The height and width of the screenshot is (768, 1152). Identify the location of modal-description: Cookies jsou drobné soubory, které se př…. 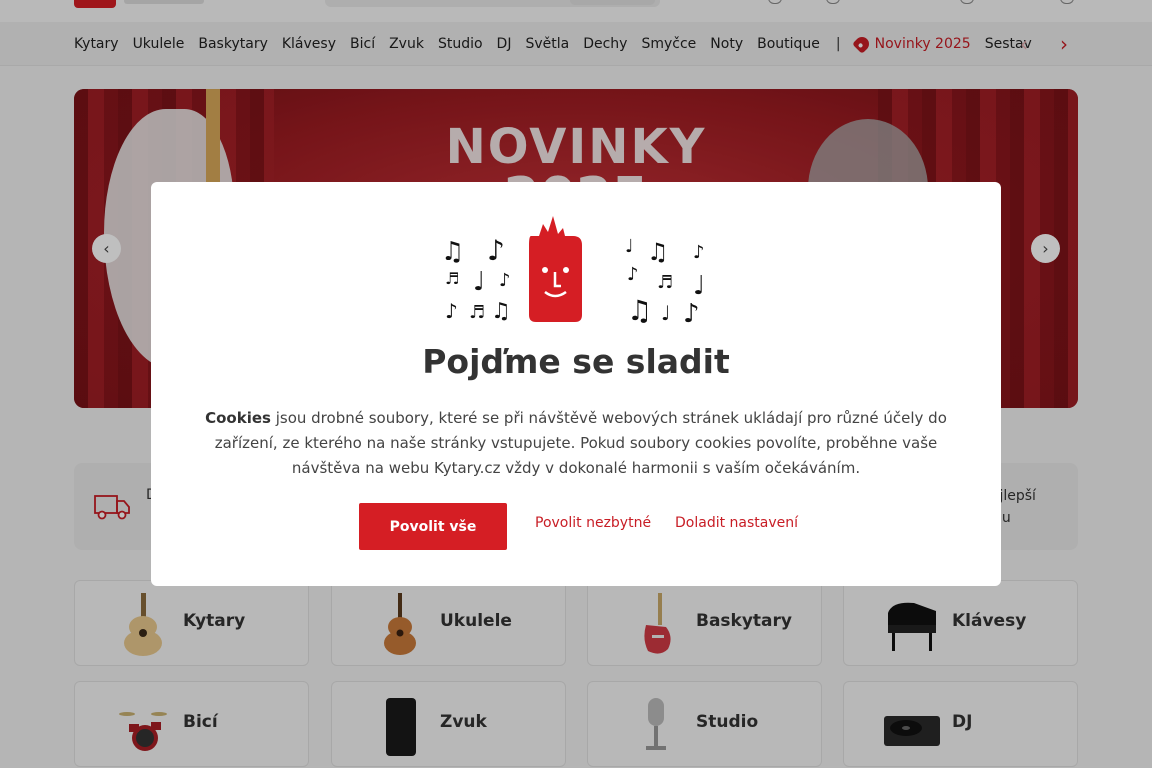
(576, 443).